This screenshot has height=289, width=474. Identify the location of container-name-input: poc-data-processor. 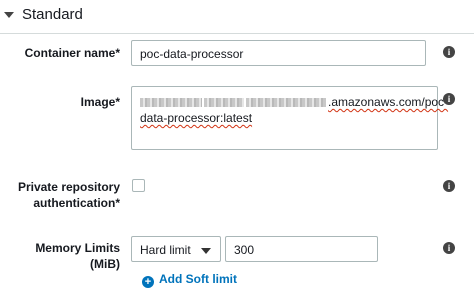
(278, 53).